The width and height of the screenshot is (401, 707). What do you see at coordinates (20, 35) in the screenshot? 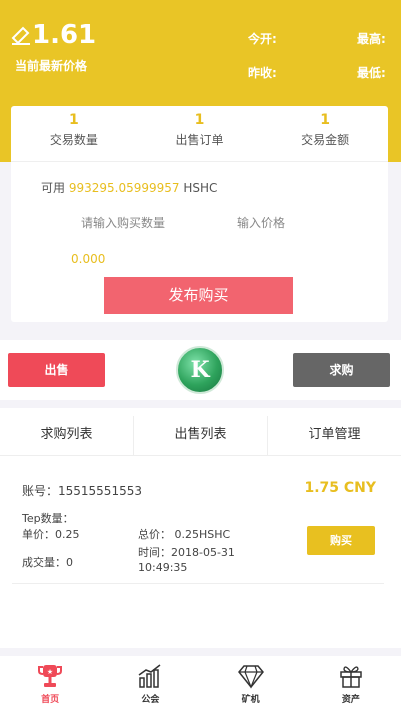
I see `price-tag-icon` at bounding box center [20, 35].